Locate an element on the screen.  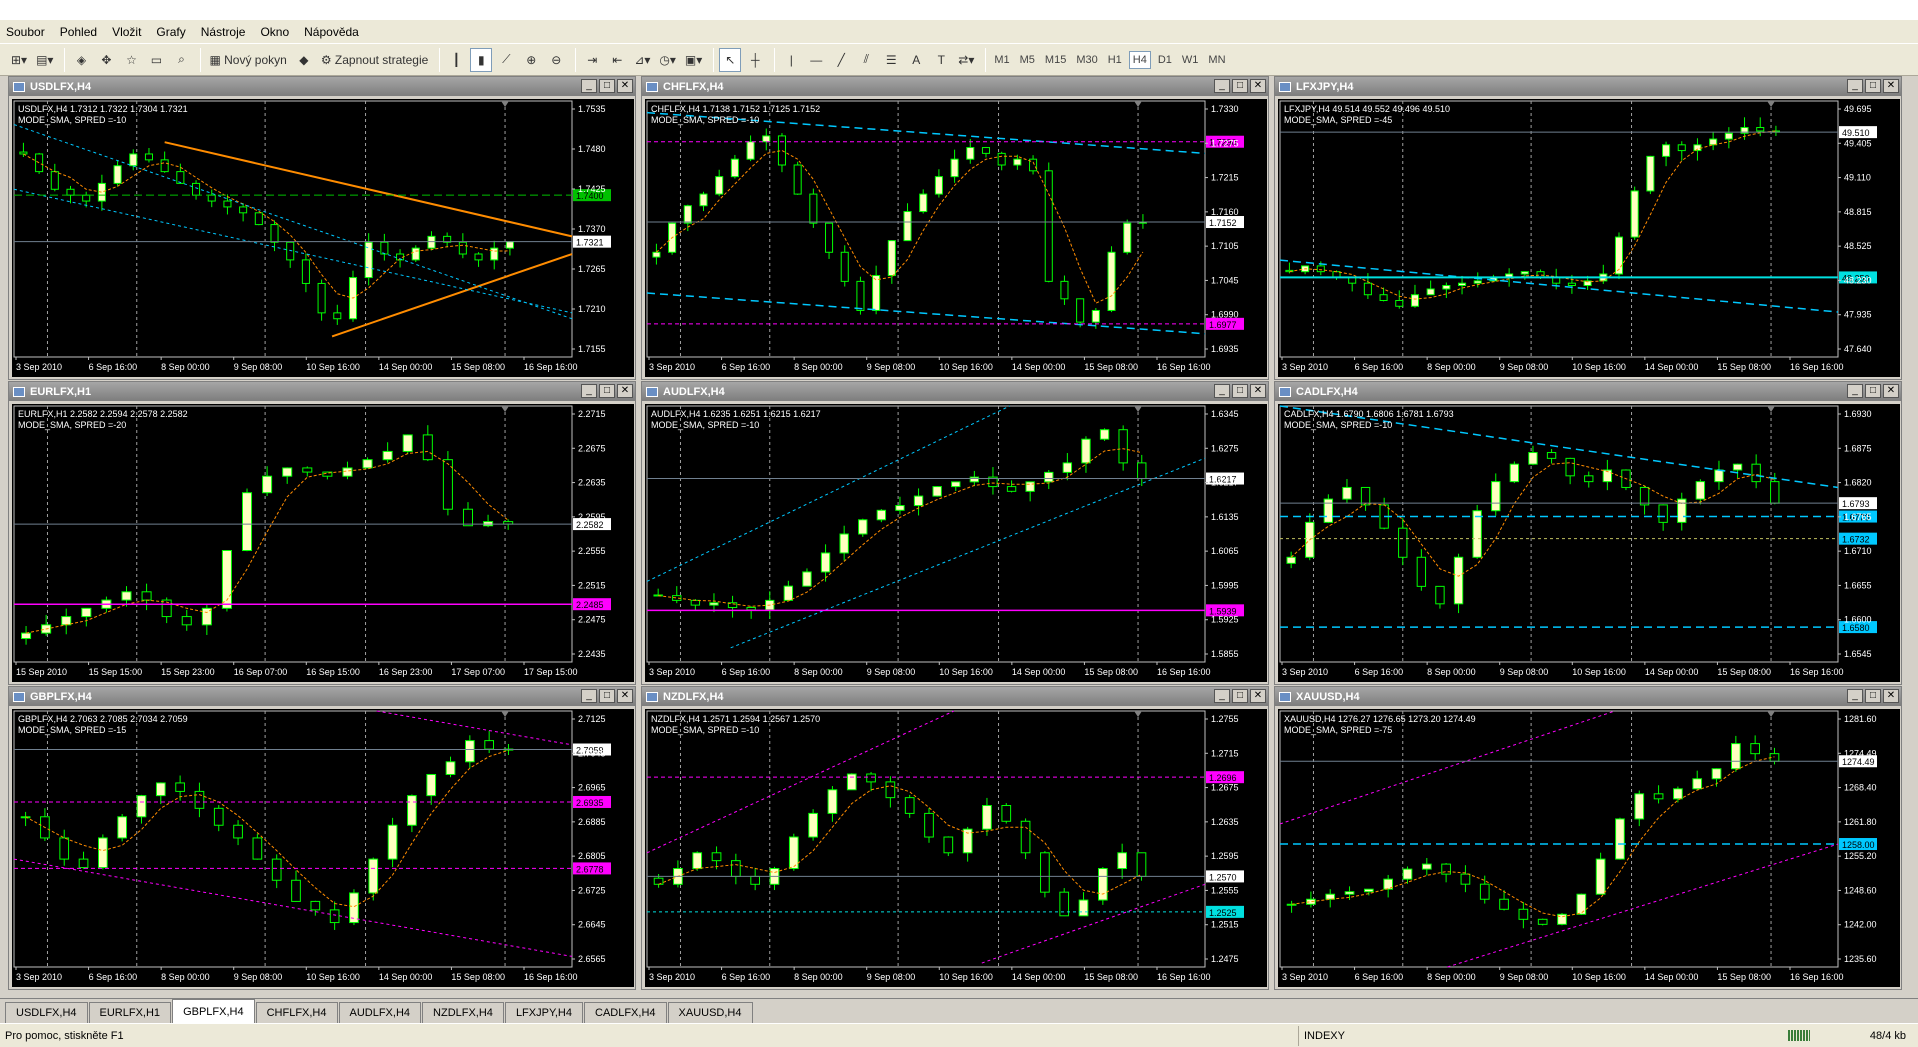
line-chart-icon: ⟋ is located at coordinates (506, 60).